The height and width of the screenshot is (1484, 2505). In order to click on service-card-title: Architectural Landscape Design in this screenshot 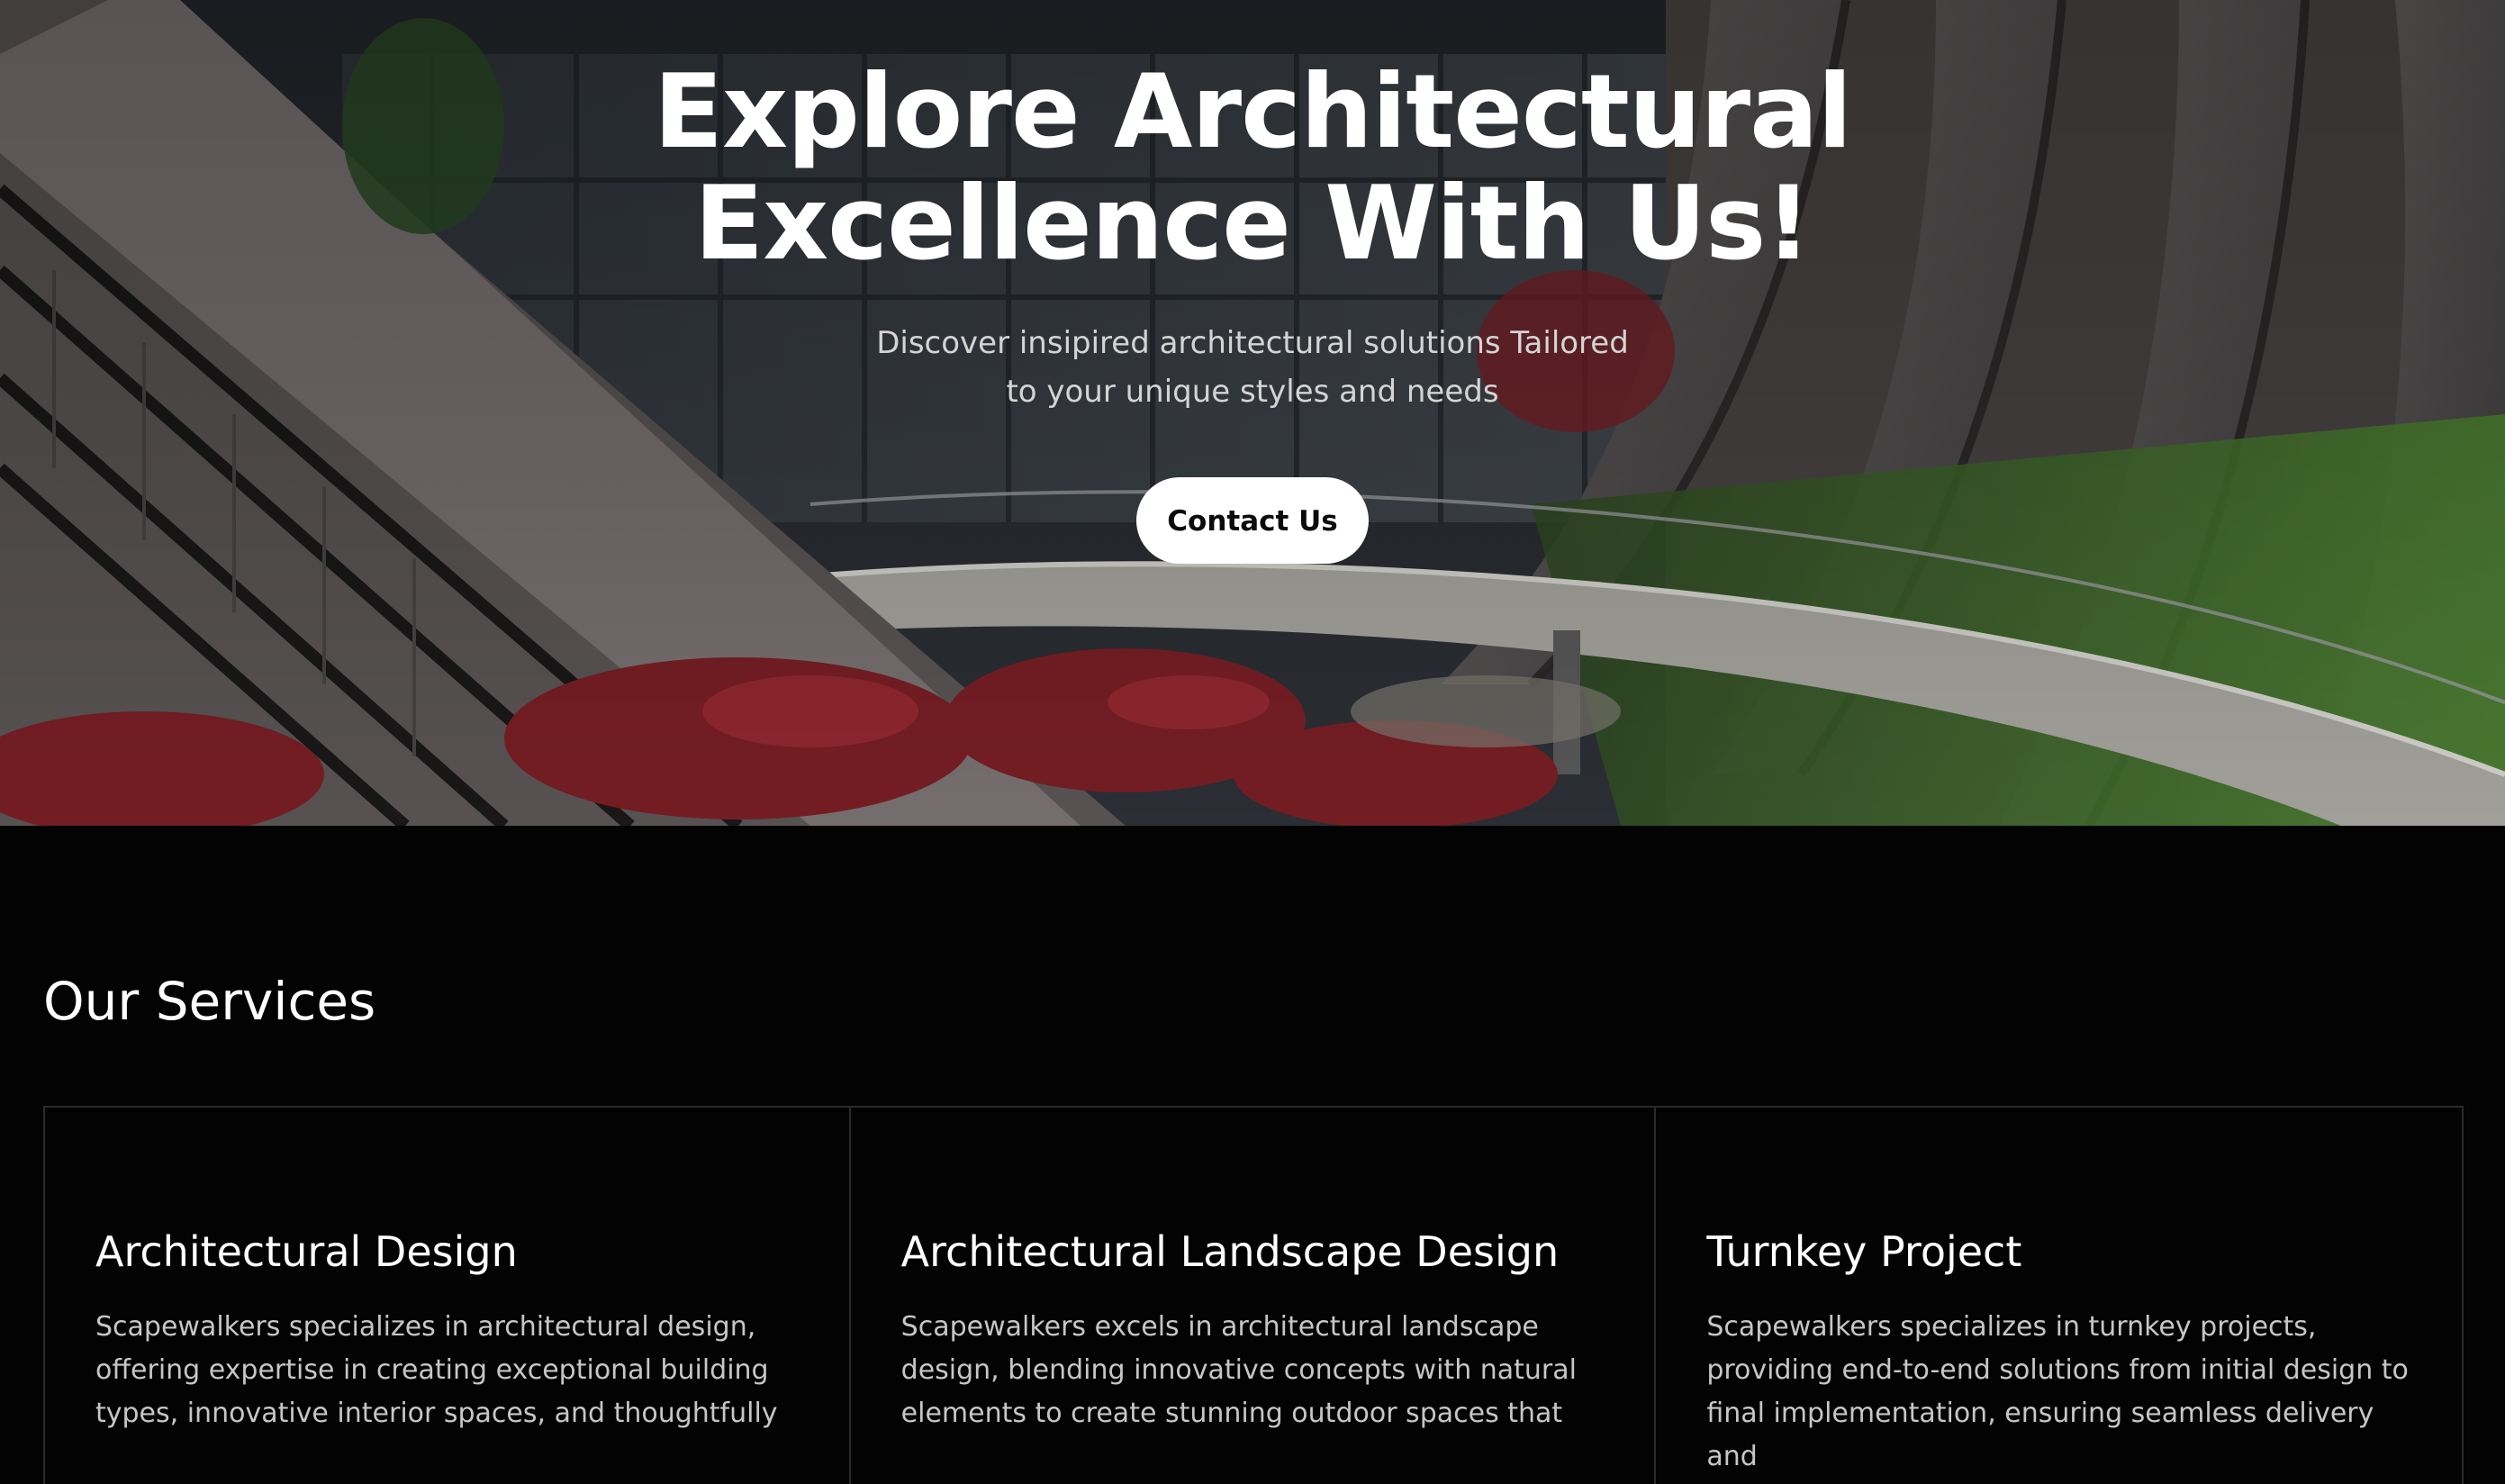, I will do `click(1230, 1251)`.